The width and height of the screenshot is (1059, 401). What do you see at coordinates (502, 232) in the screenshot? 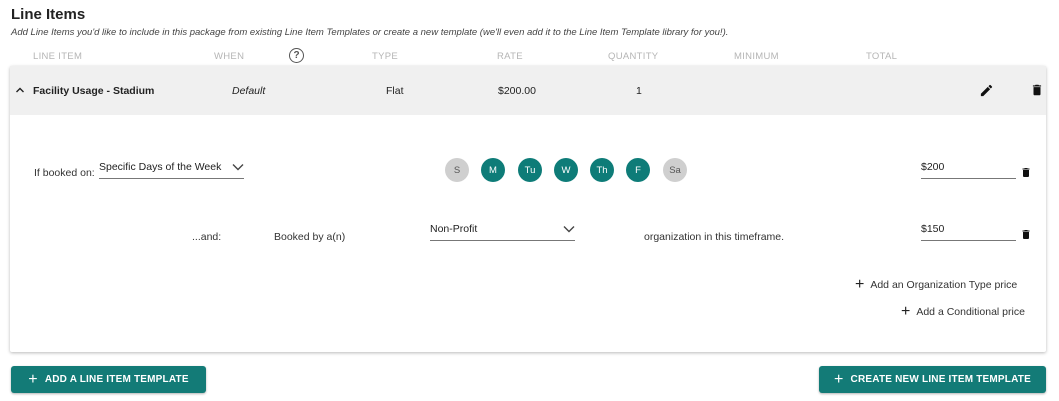
I see `organization-type-select: Non-Profit` at bounding box center [502, 232].